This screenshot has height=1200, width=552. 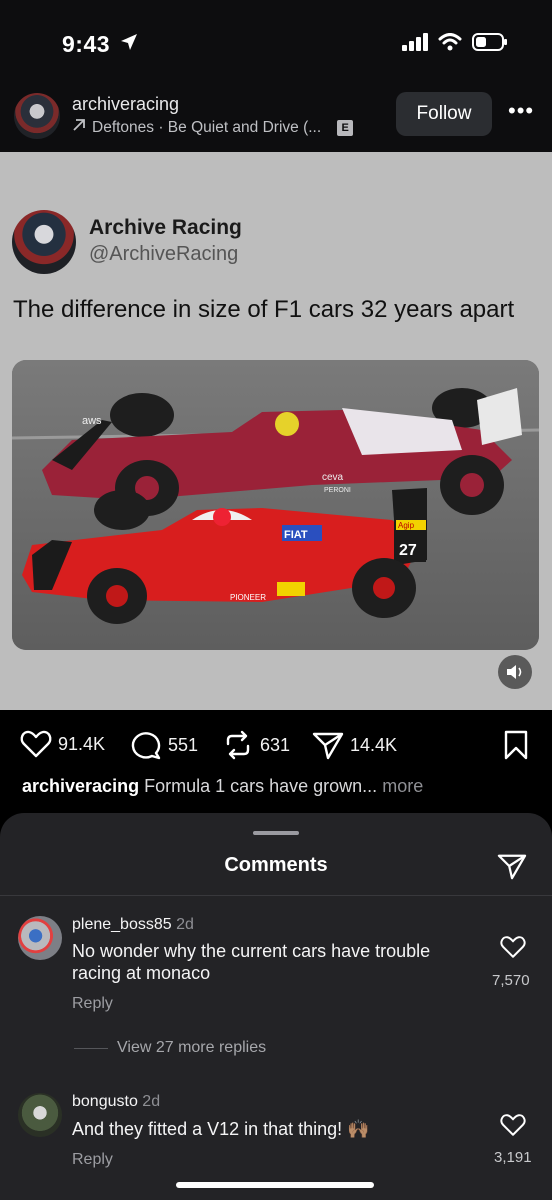 I want to click on repost-button: 631, so click(x=256, y=745).